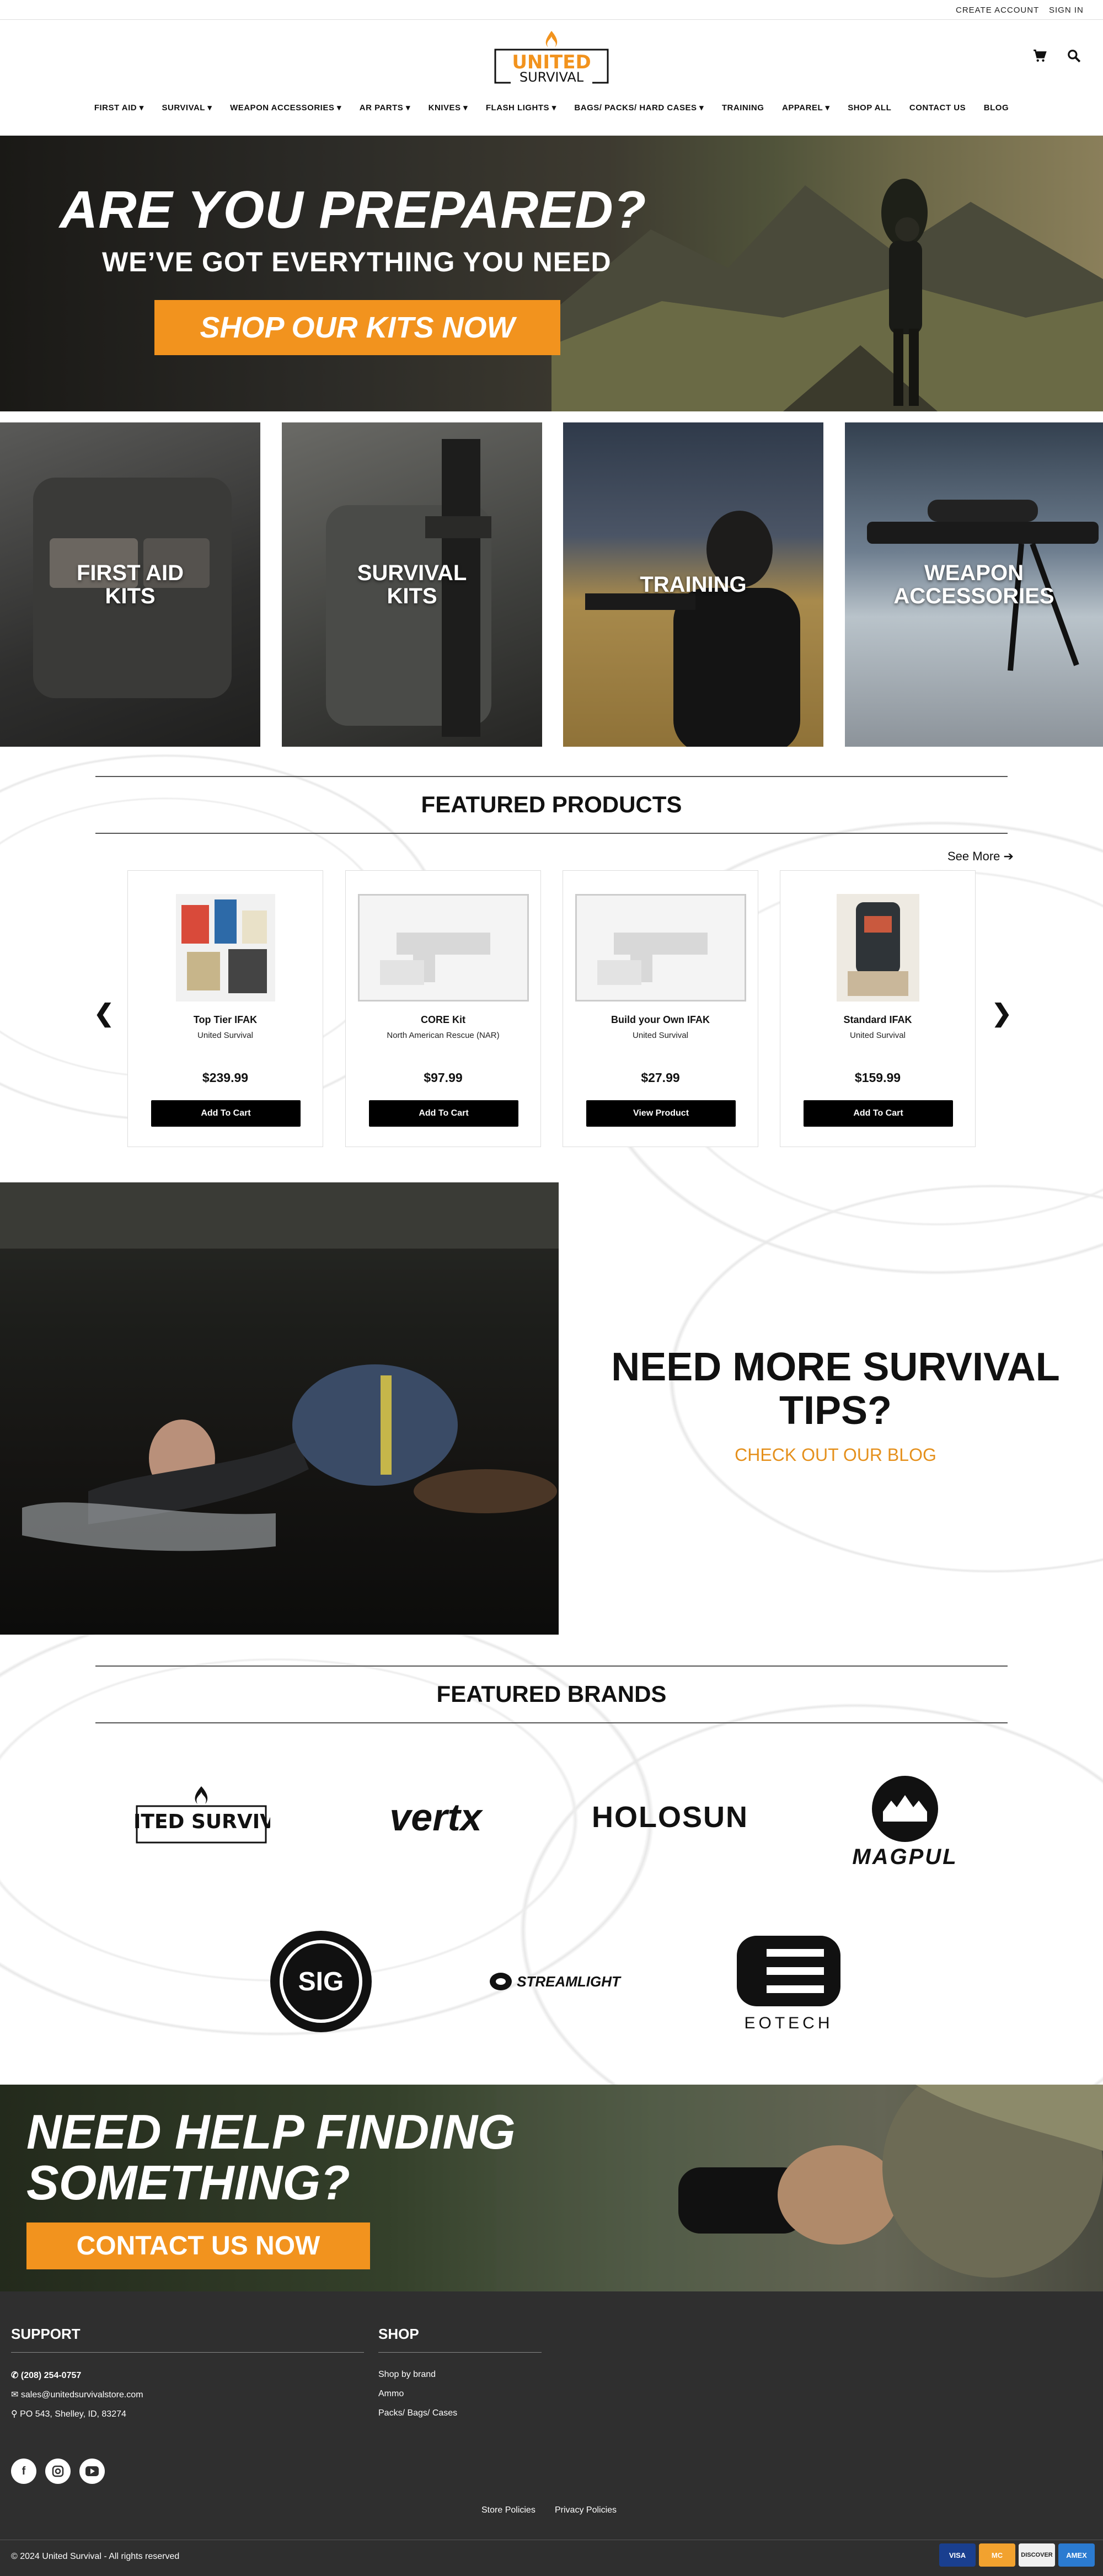 The height and width of the screenshot is (2576, 1103). I want to click on carousel-prev-arrow: ❮, so click(104, 1013).